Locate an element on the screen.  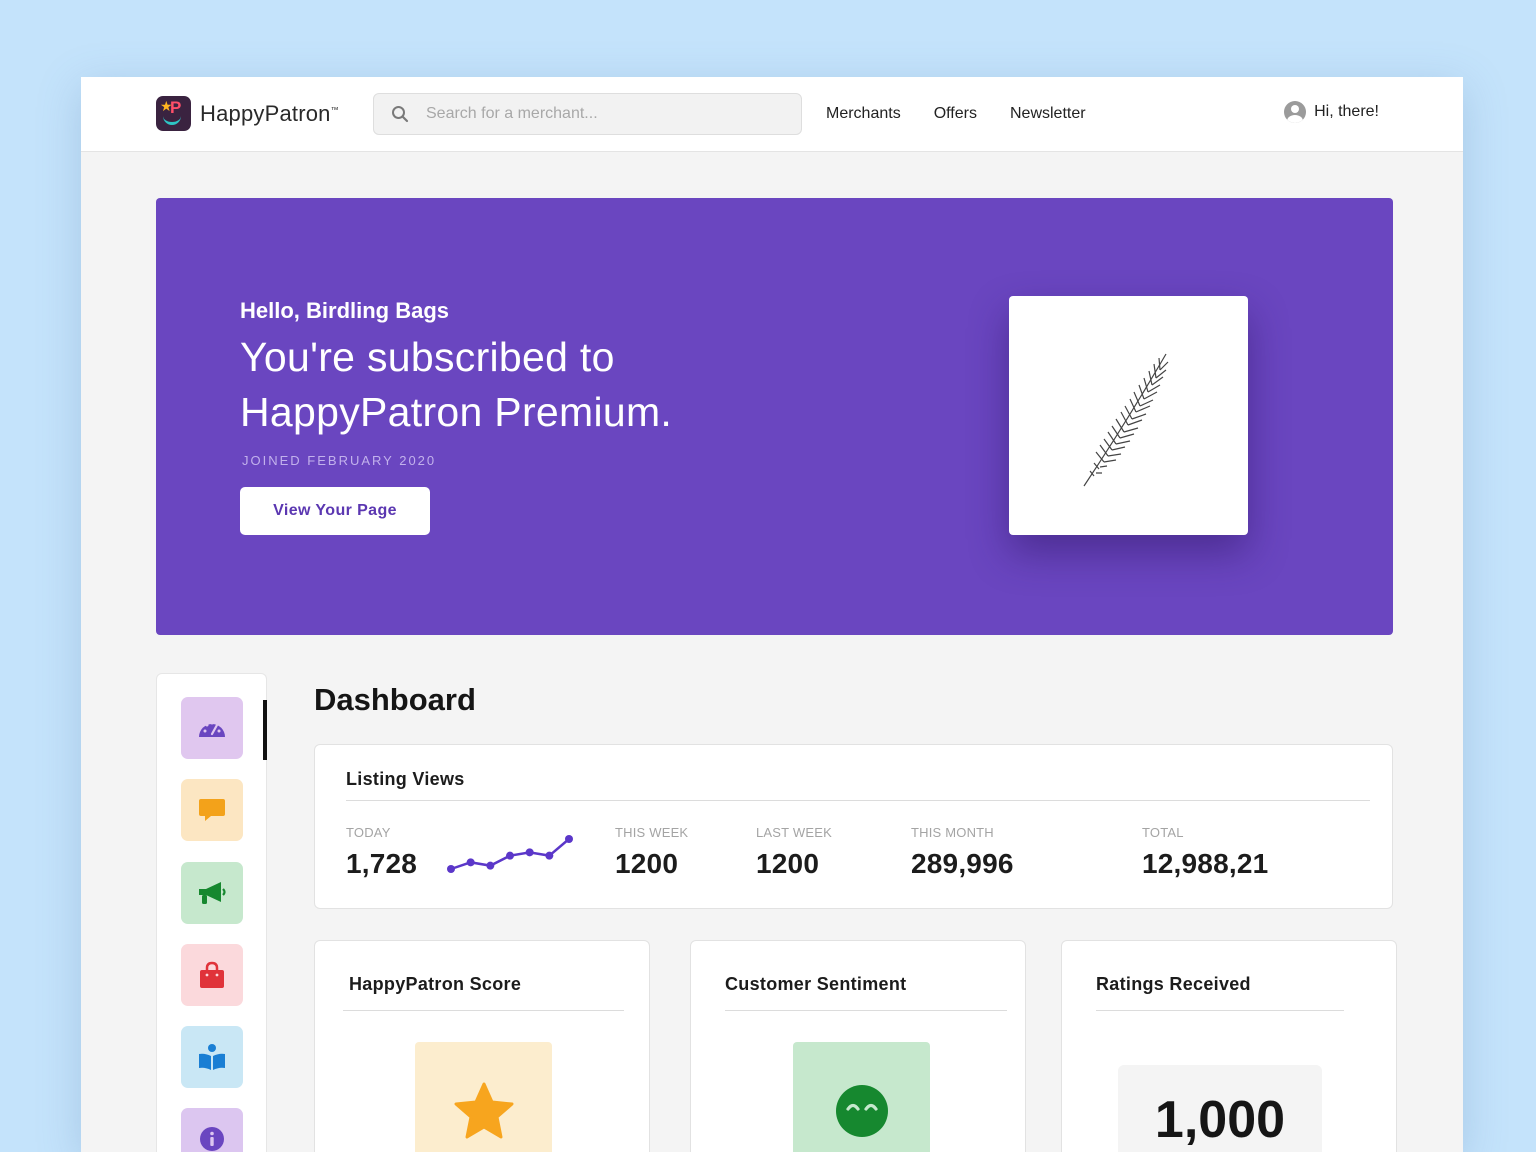
stat-value: 12,988,21 is located at coordinates (1205, 863).